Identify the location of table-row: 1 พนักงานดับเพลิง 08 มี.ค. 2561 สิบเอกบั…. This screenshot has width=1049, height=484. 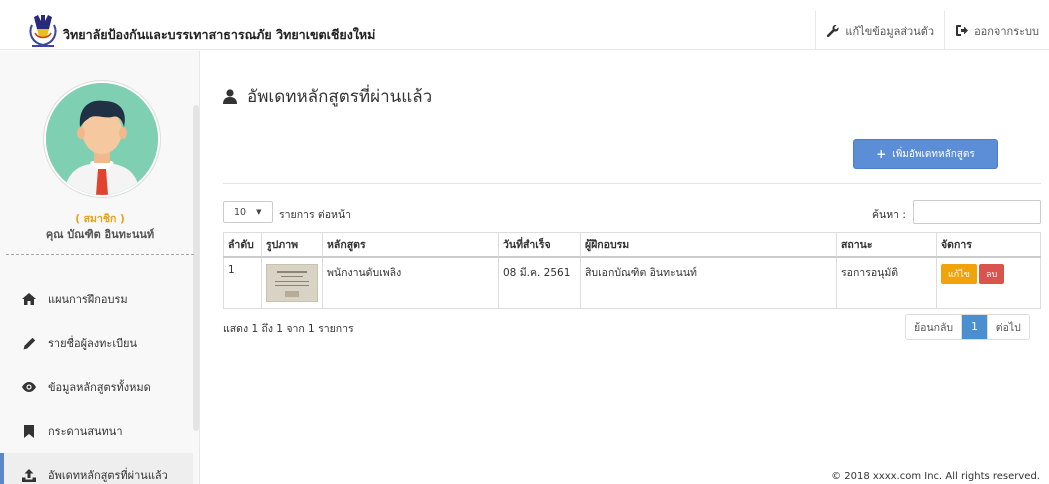
(632, 282).